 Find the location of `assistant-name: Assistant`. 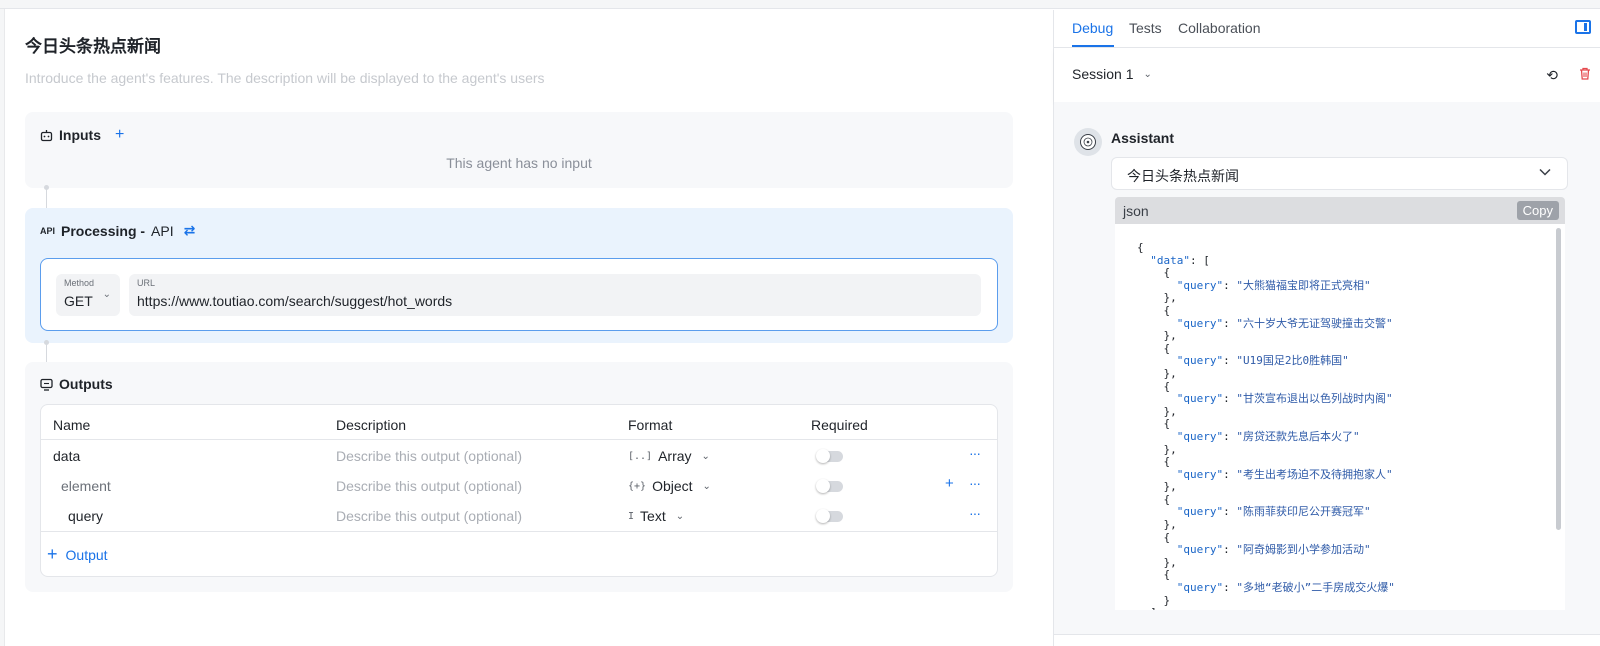

assistant-name: Assistant is located at coordinates (1143, 138).